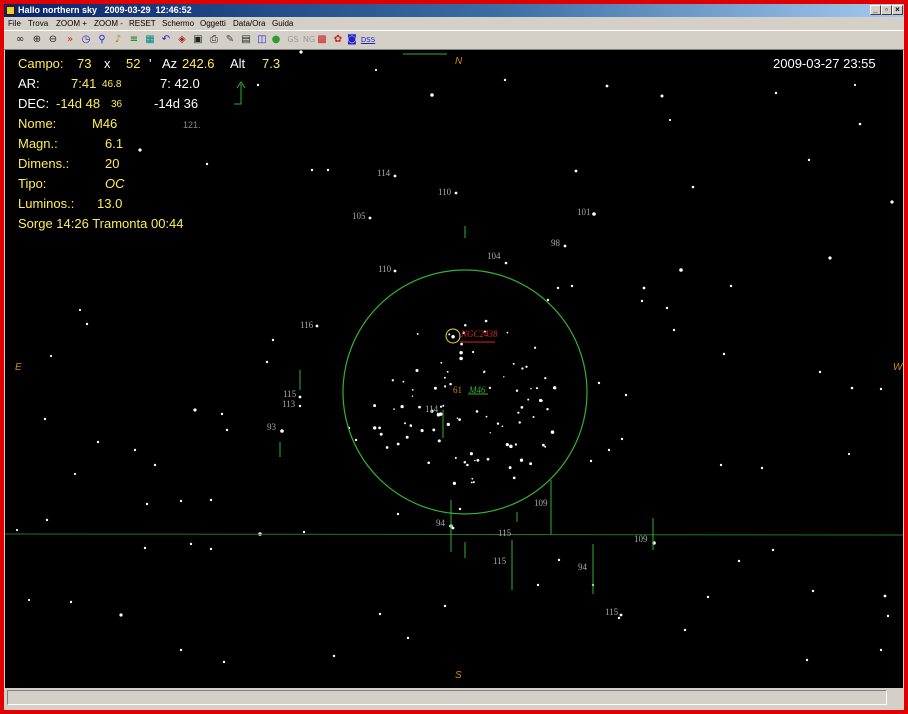  I want to click on calendar-icon: ▩, so click(322, 40).